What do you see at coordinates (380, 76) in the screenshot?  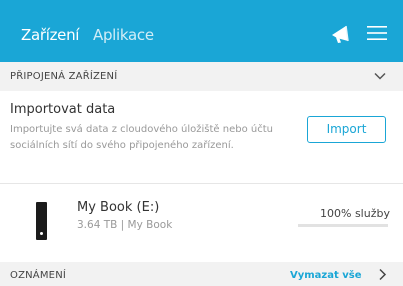 I see `chevron-down-icon` at bounding box center [380, 76].